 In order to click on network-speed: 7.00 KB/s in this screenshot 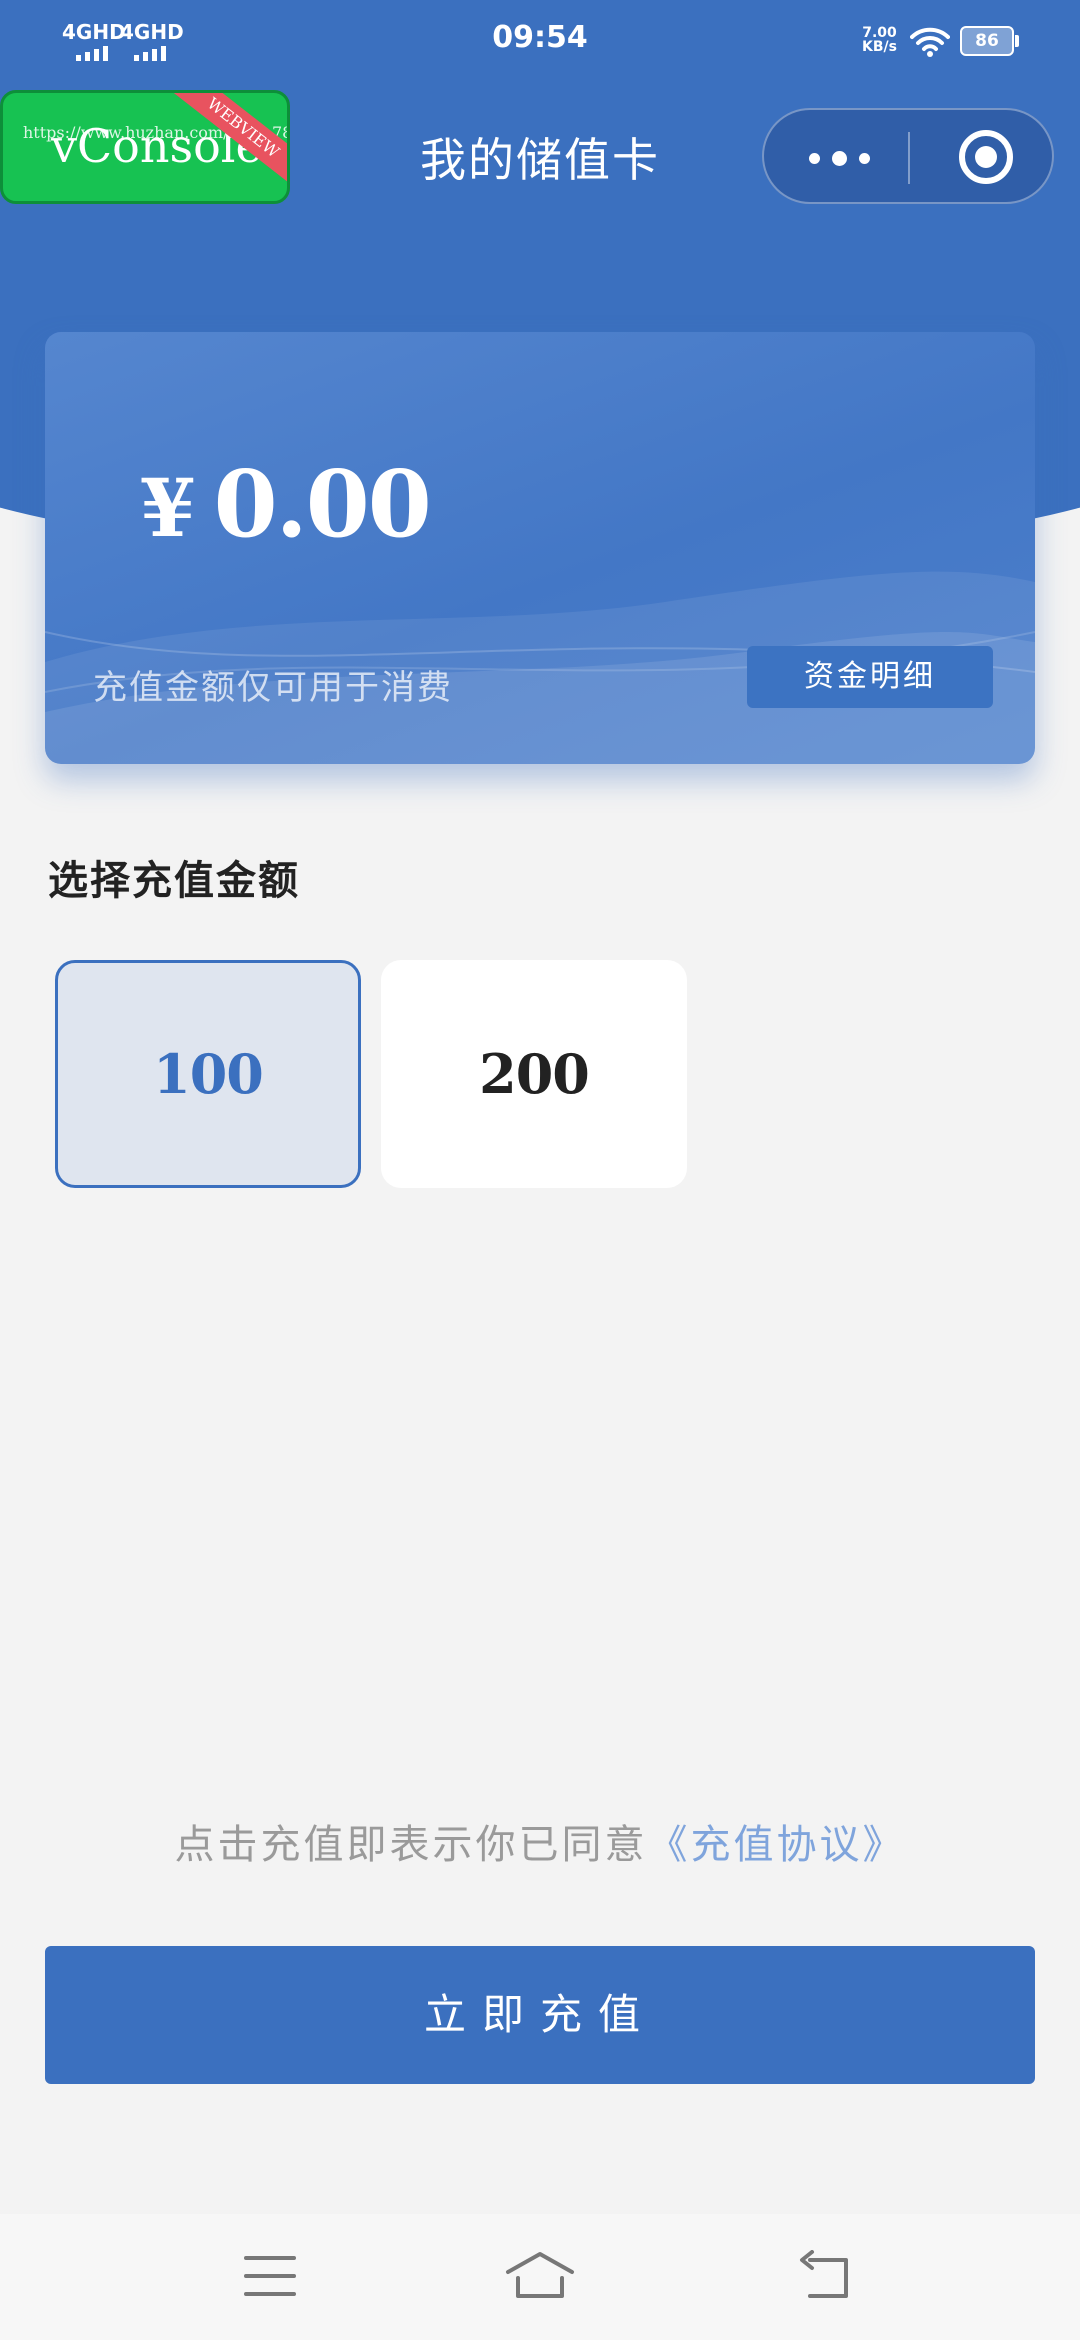, I will do `click(879, 40)`.